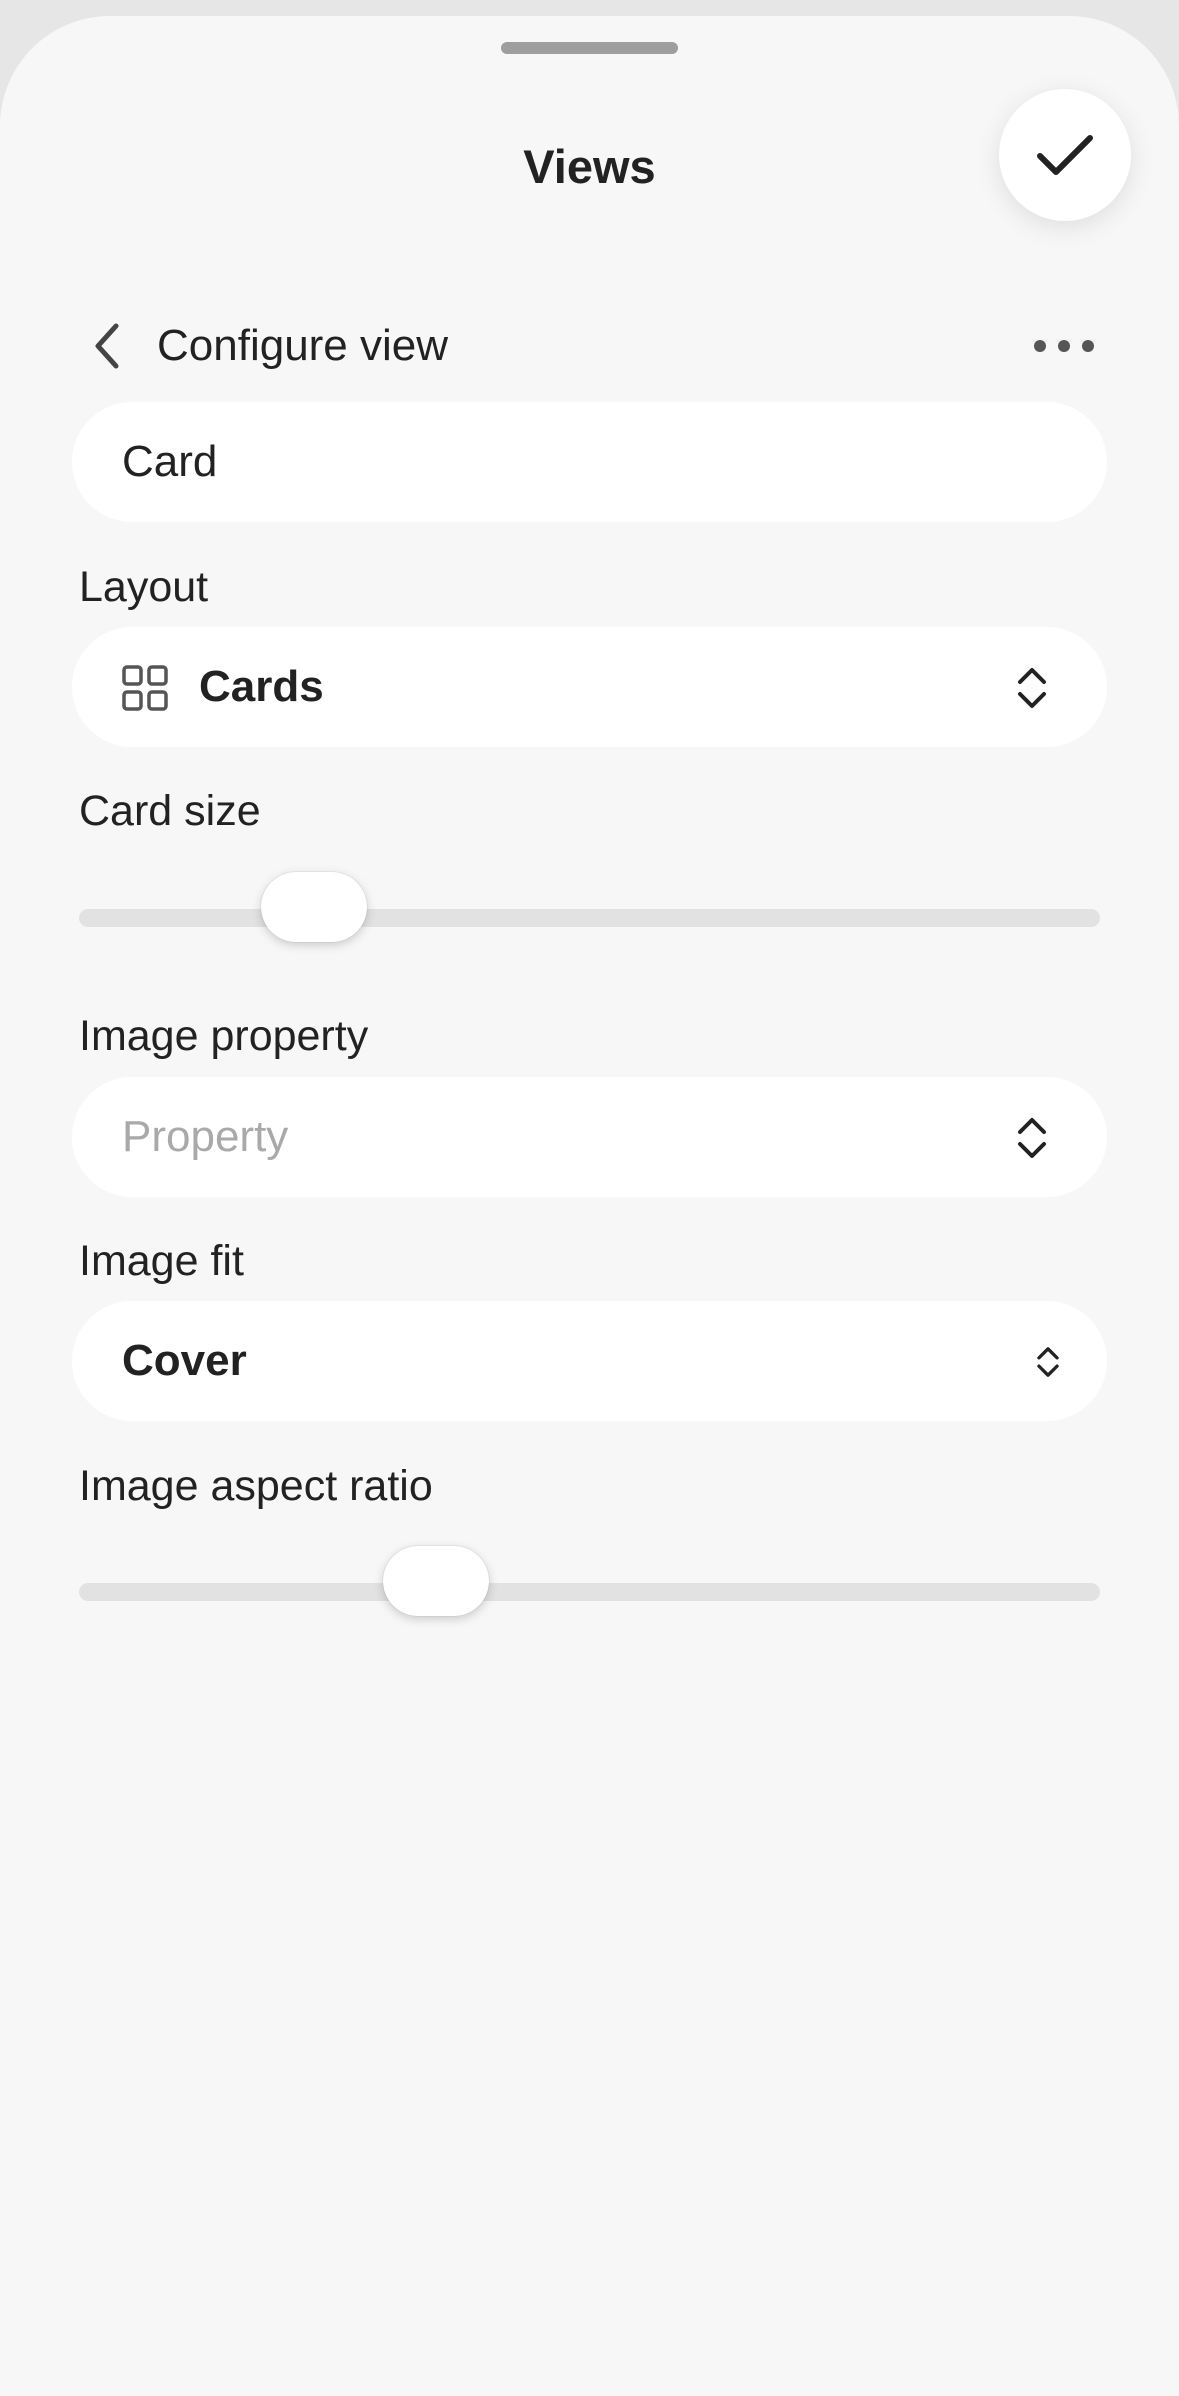 This screenshot has height=2396, width=1179. What do you see at coordinates (589, 1137) in the screenshot?
I see `image-property-select: Property` at bounding box center [589, 1137].